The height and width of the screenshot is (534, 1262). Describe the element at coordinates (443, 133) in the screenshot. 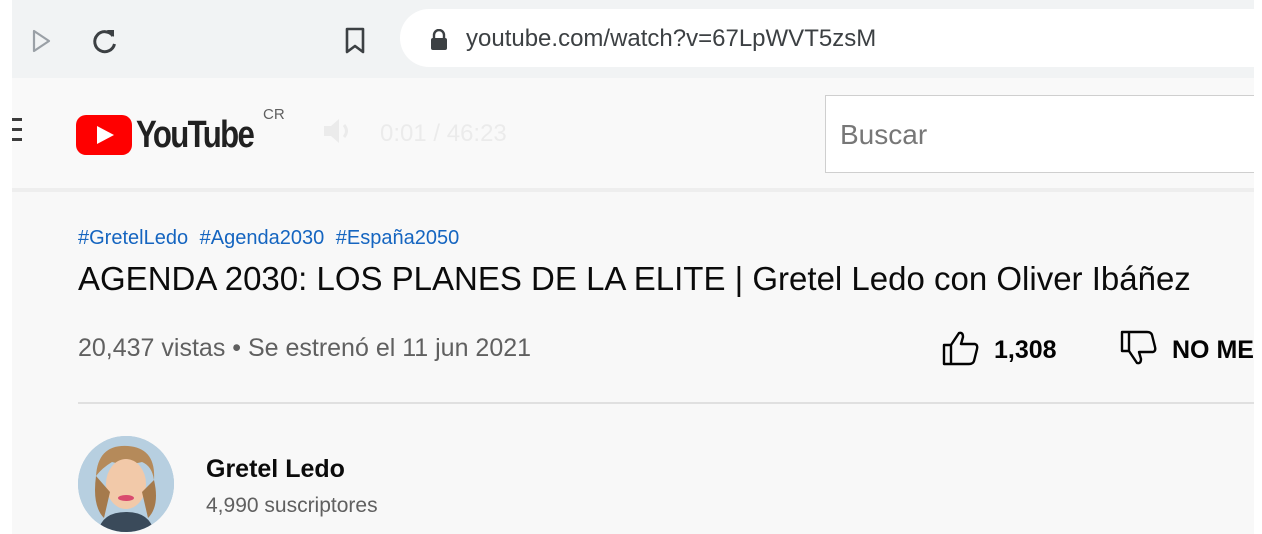

I see `player-time: 0:01 / 46:23` at that location.